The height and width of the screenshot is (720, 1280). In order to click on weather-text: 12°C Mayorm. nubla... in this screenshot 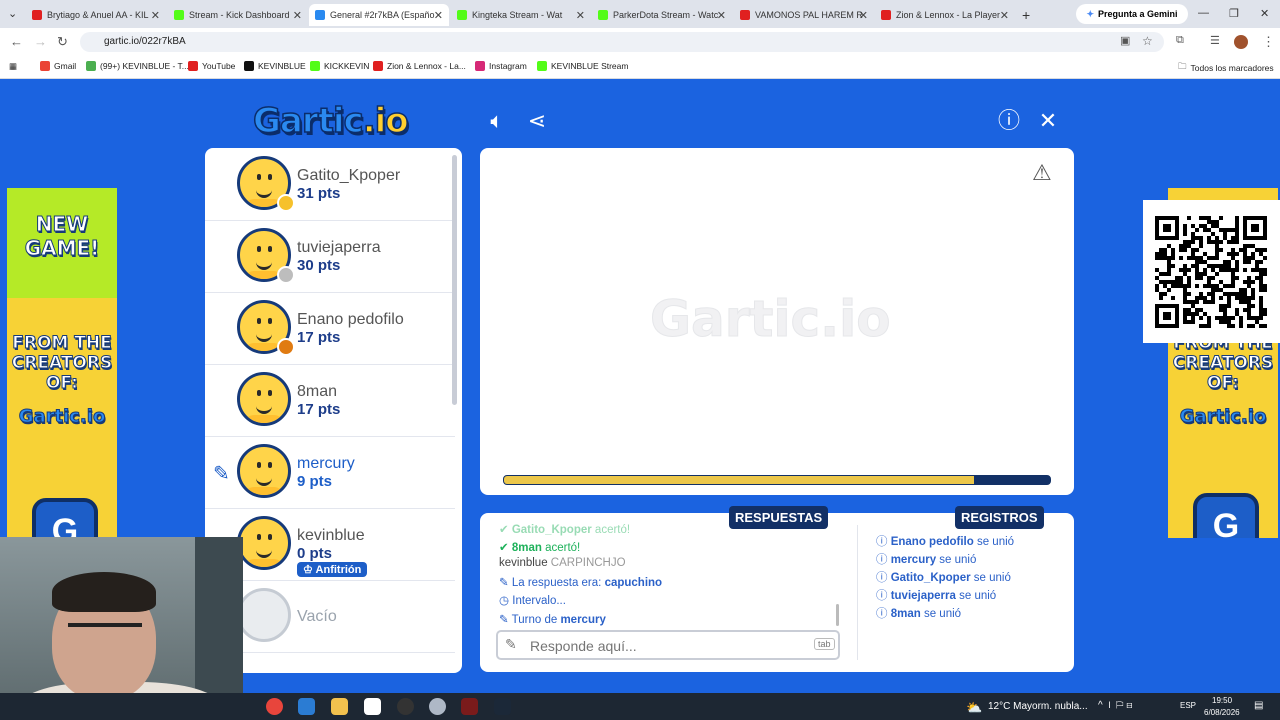, I will do `click(1038, 706)`.